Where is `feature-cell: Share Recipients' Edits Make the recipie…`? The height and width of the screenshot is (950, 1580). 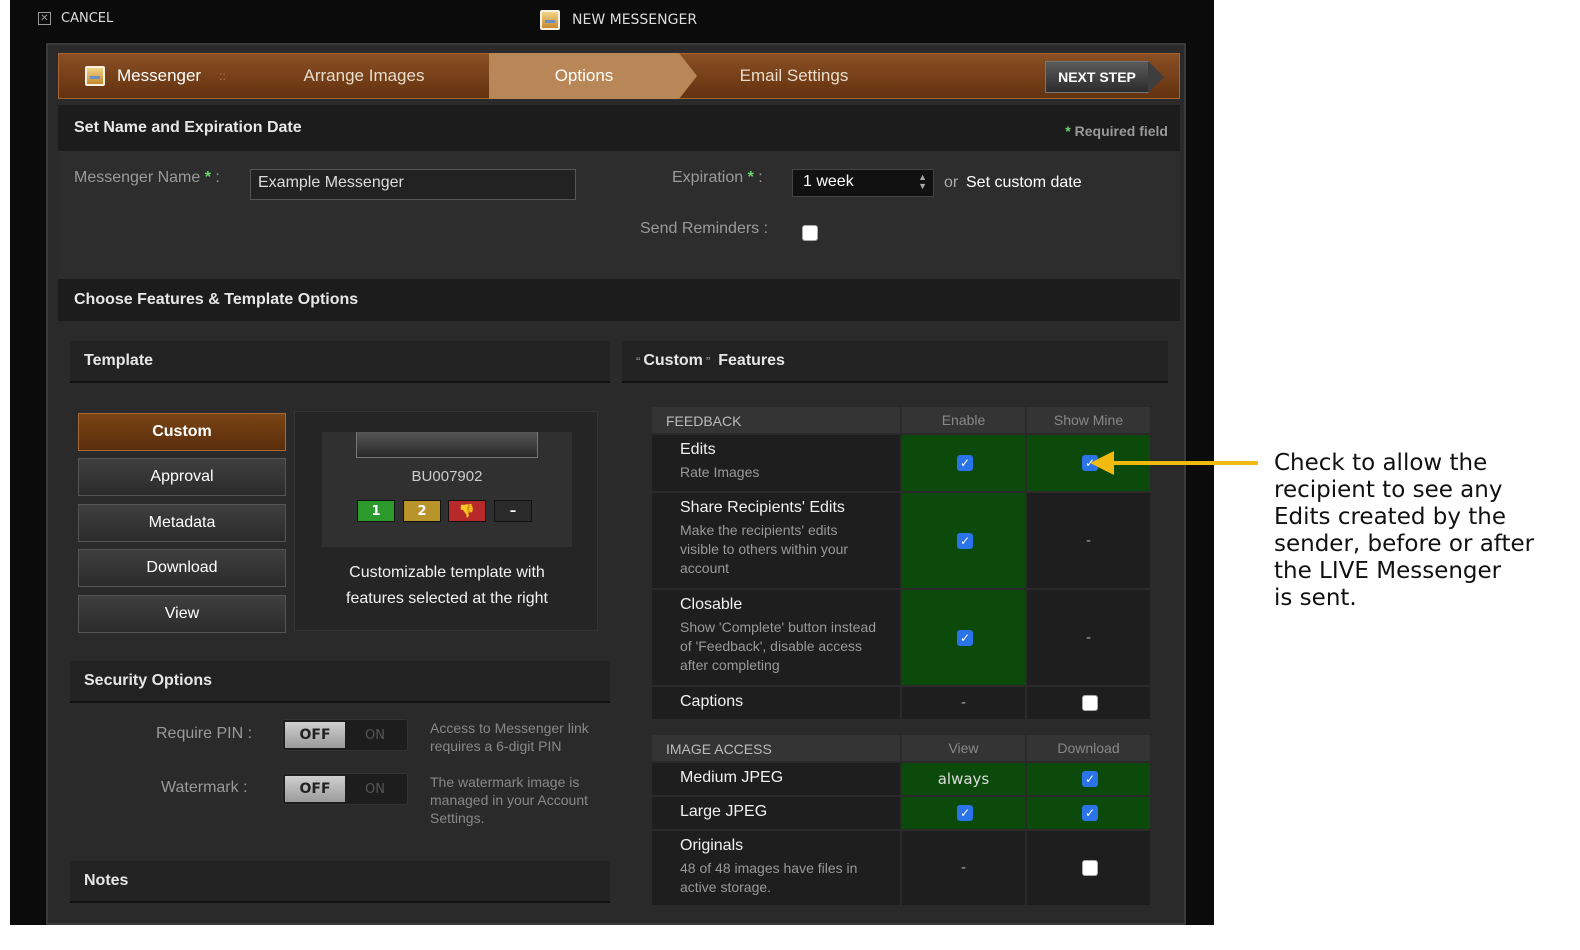 feature-cell: Share Recipients' Edits Make the recipie… is located at coordinates (776, 540).